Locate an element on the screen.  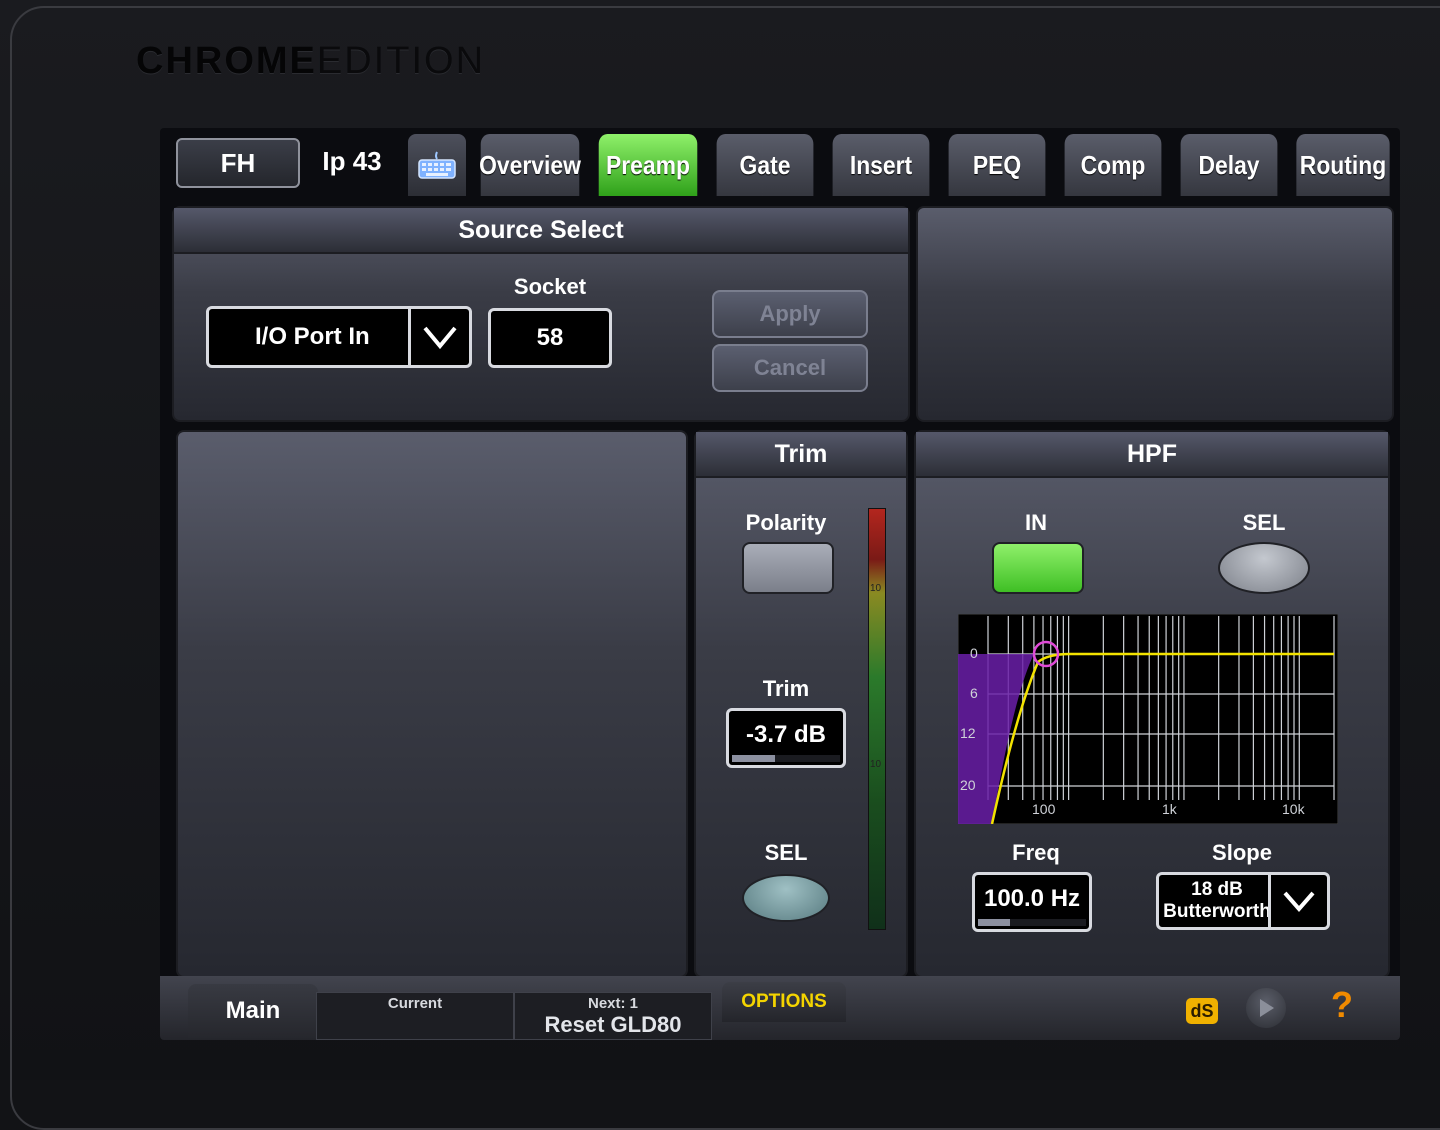
play-glyph is located at coordinates (1267, 1008).